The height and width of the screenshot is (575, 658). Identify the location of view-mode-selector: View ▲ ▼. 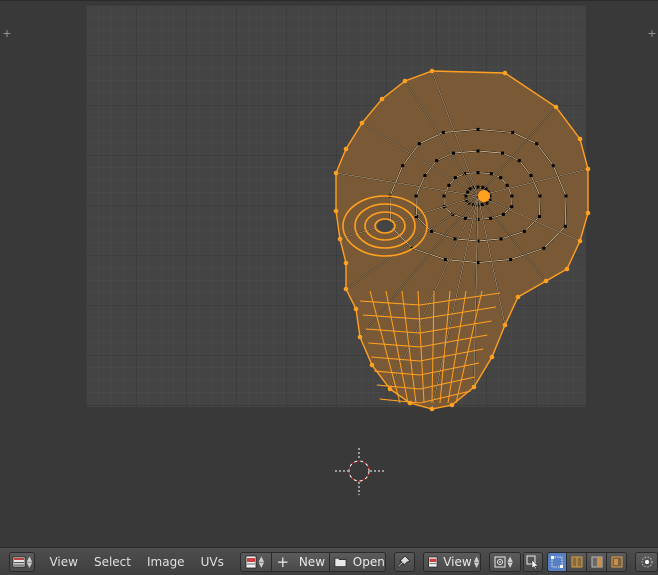
(451, 561).